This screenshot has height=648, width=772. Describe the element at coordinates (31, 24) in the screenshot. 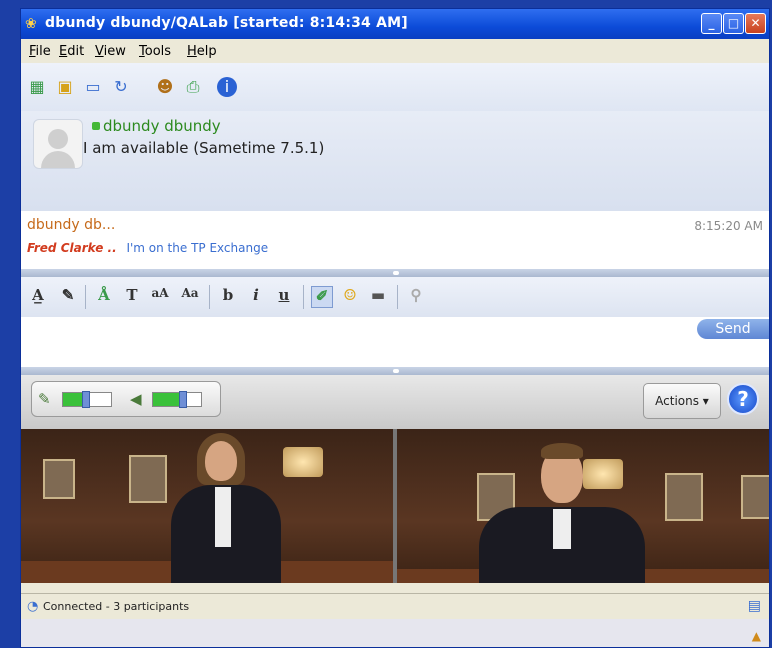

I see `app-icon: ❀` at that location.